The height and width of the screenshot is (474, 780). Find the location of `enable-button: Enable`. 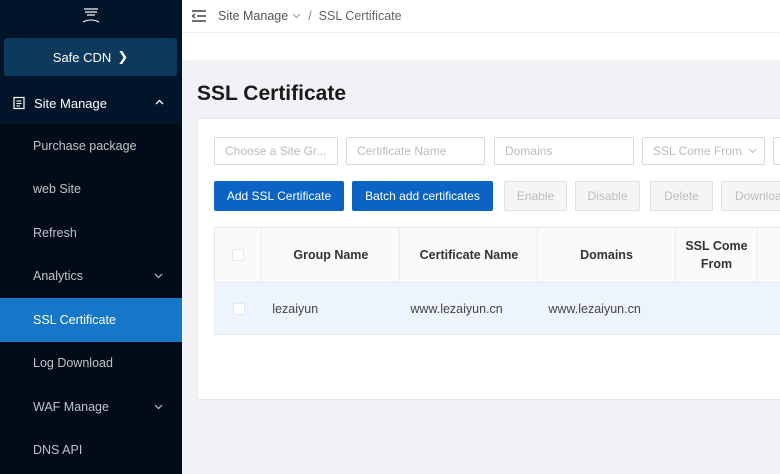

enable-button: Enable is located at coordinates (535, 196).